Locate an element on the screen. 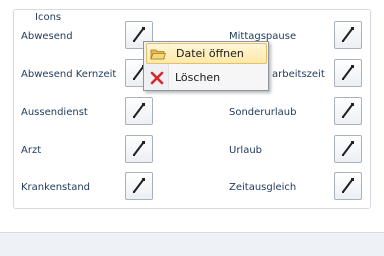 The image size is (384, 256). label-zeitausgleich: Zeitausgleich is located at coordinates (263, 187).